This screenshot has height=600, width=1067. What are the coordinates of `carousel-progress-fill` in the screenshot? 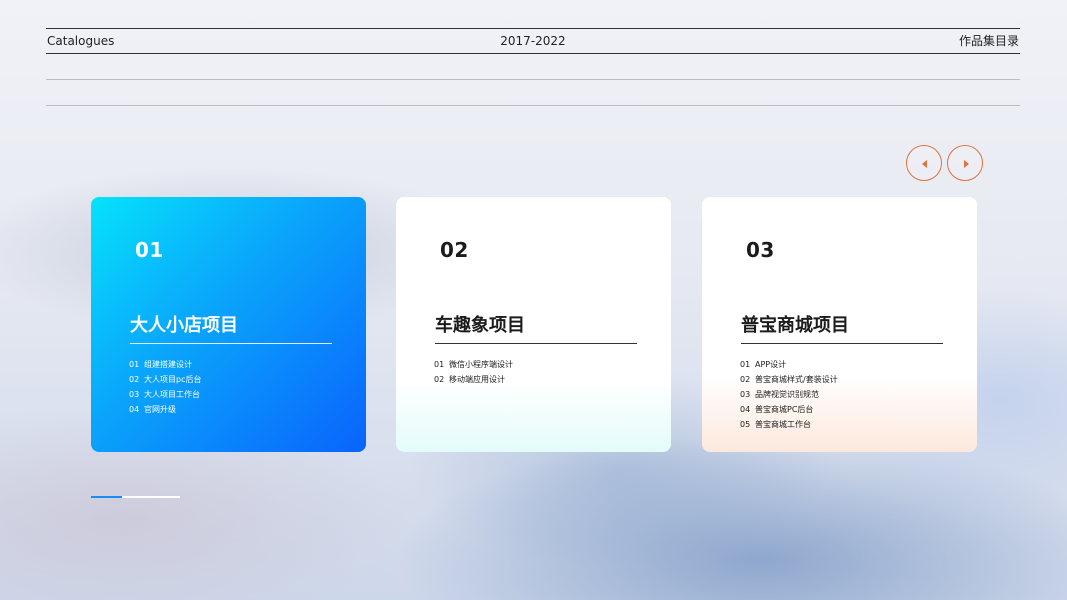 It's located at (107, 497).